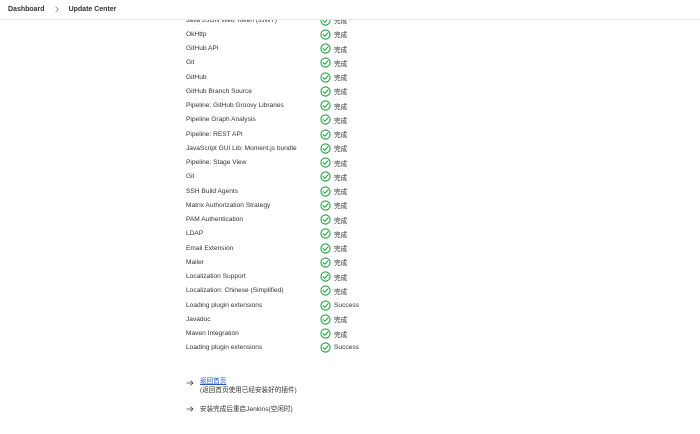 The image size is (700, 434). What do you see at coordinates (311, 91) in the screenshot?
I see `plugin-row: GitHub Branch Source 完成` at bounding box center [311, 91].